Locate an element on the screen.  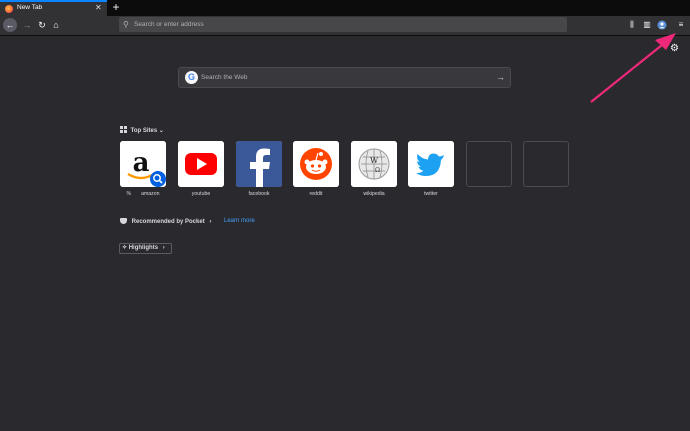
google-icon: G is located at coordinates (191, 77).